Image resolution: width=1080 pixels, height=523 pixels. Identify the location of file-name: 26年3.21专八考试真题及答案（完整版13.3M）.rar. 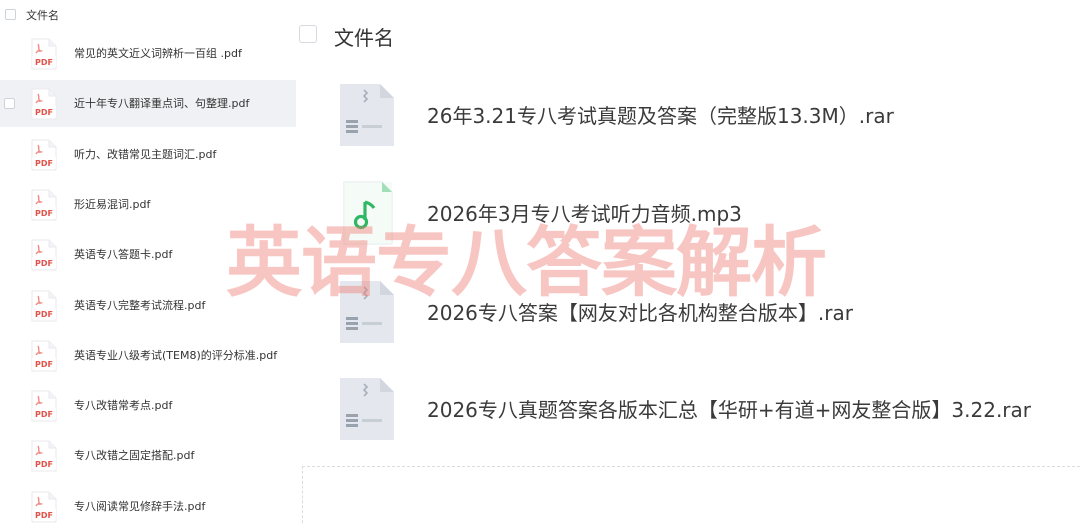
(660, 114).